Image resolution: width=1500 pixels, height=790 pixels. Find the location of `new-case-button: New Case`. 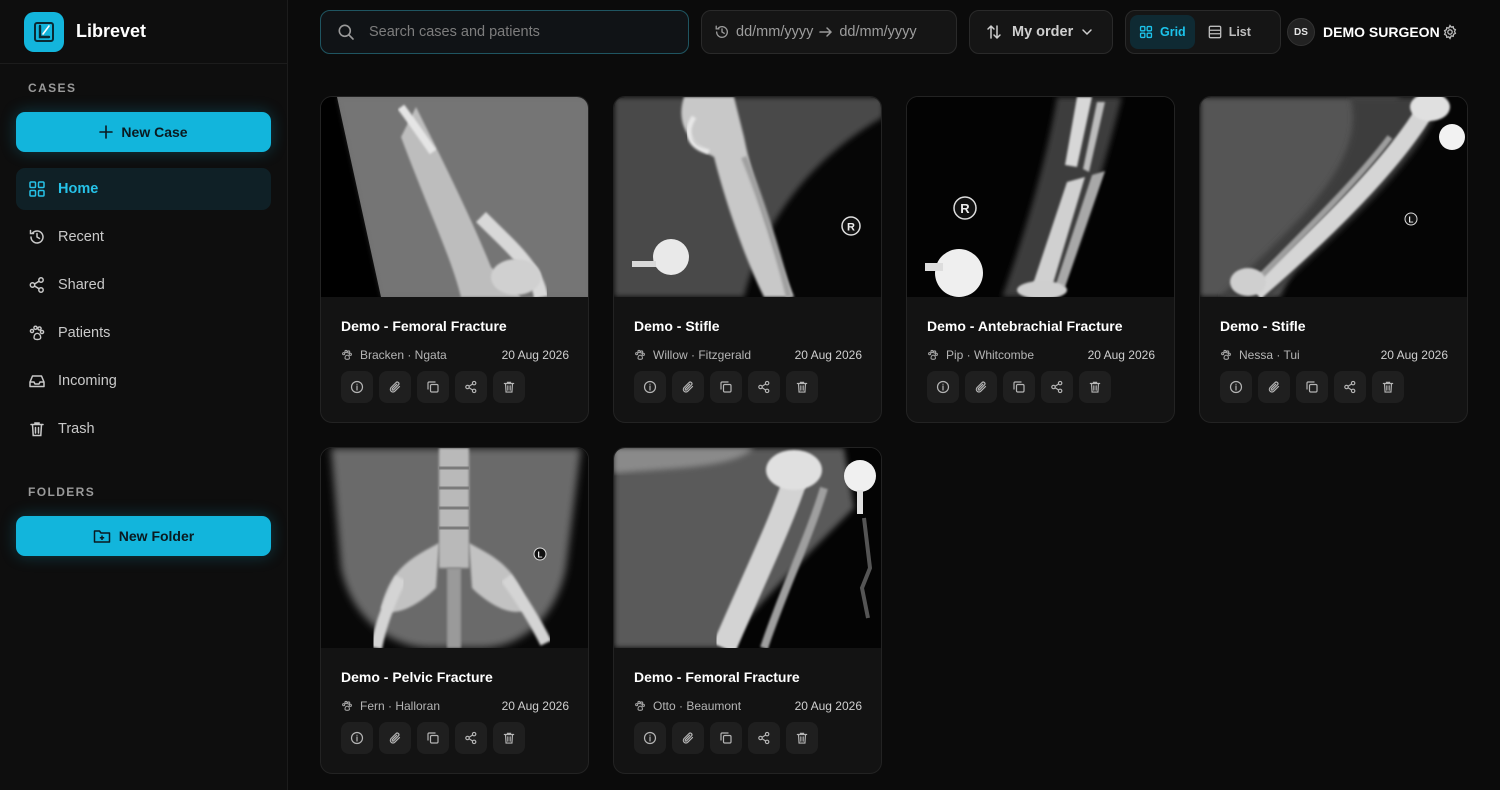

new-case-button: New Case is located at coordinates (143, 132).